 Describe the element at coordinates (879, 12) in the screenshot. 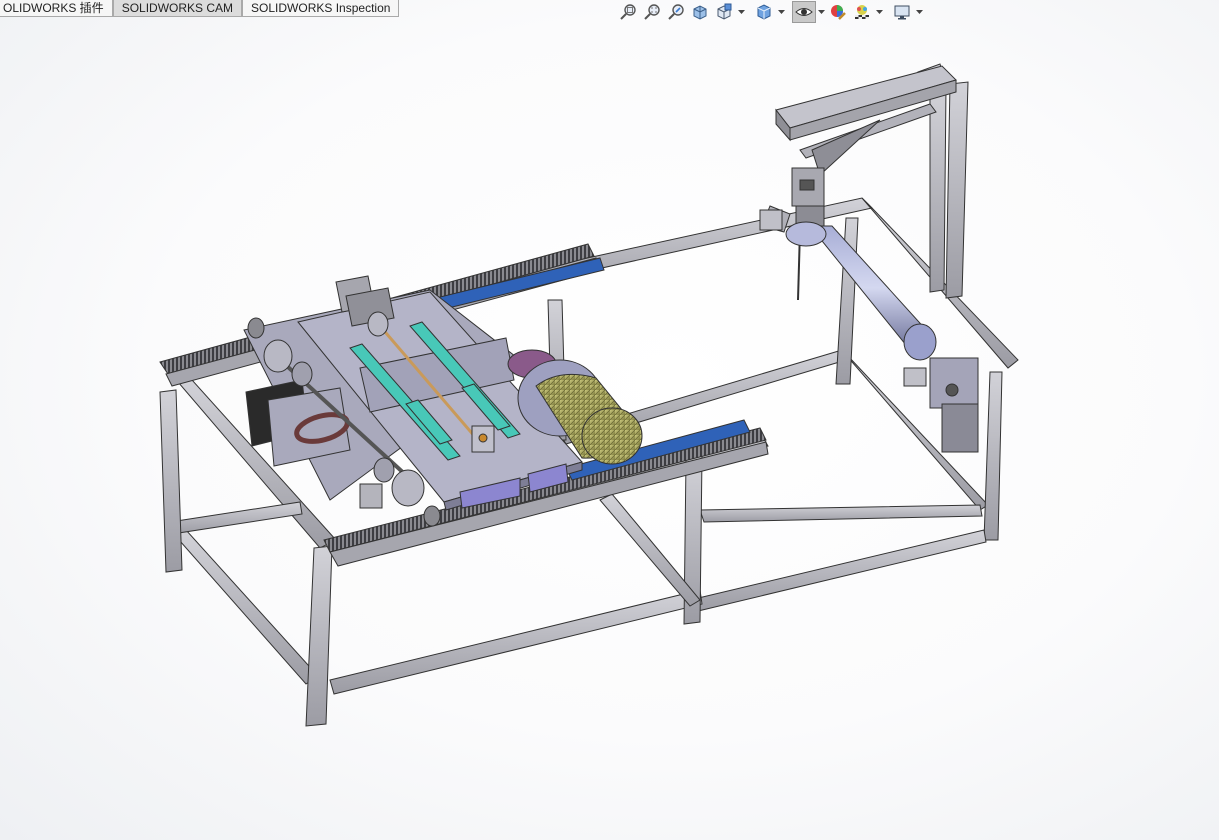

I see `apply-scene-dropdown` at that location.